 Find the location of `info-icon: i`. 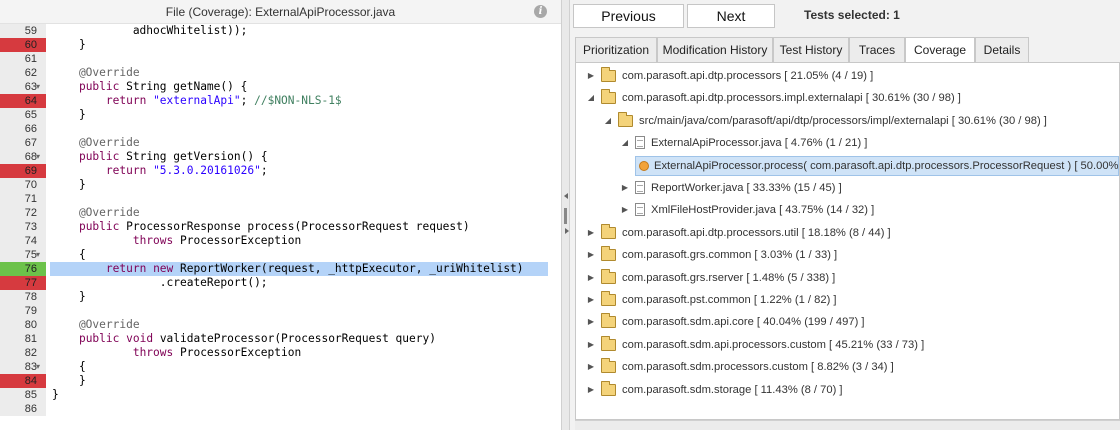

info-icon: i is located at coordinates (540, 11).